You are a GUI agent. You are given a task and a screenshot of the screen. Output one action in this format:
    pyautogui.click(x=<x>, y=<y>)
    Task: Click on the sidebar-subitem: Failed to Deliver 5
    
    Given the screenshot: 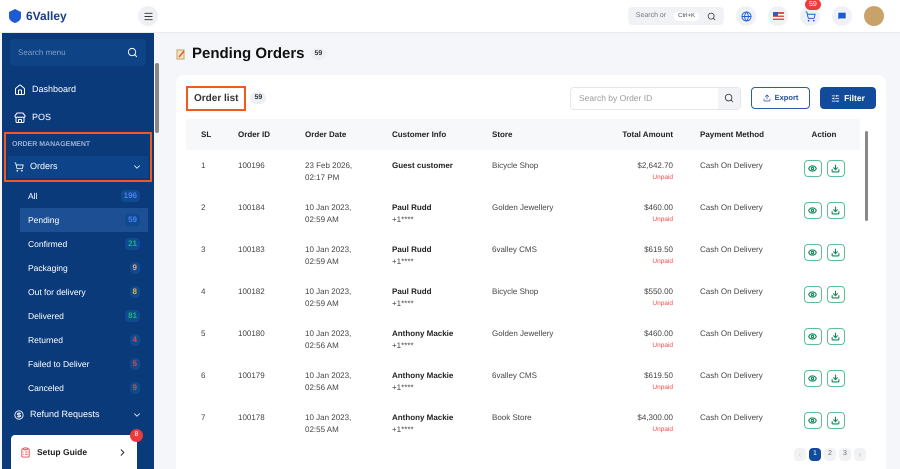 What is the action you would take?
    pyautogui.click(x=84, y=364)
    